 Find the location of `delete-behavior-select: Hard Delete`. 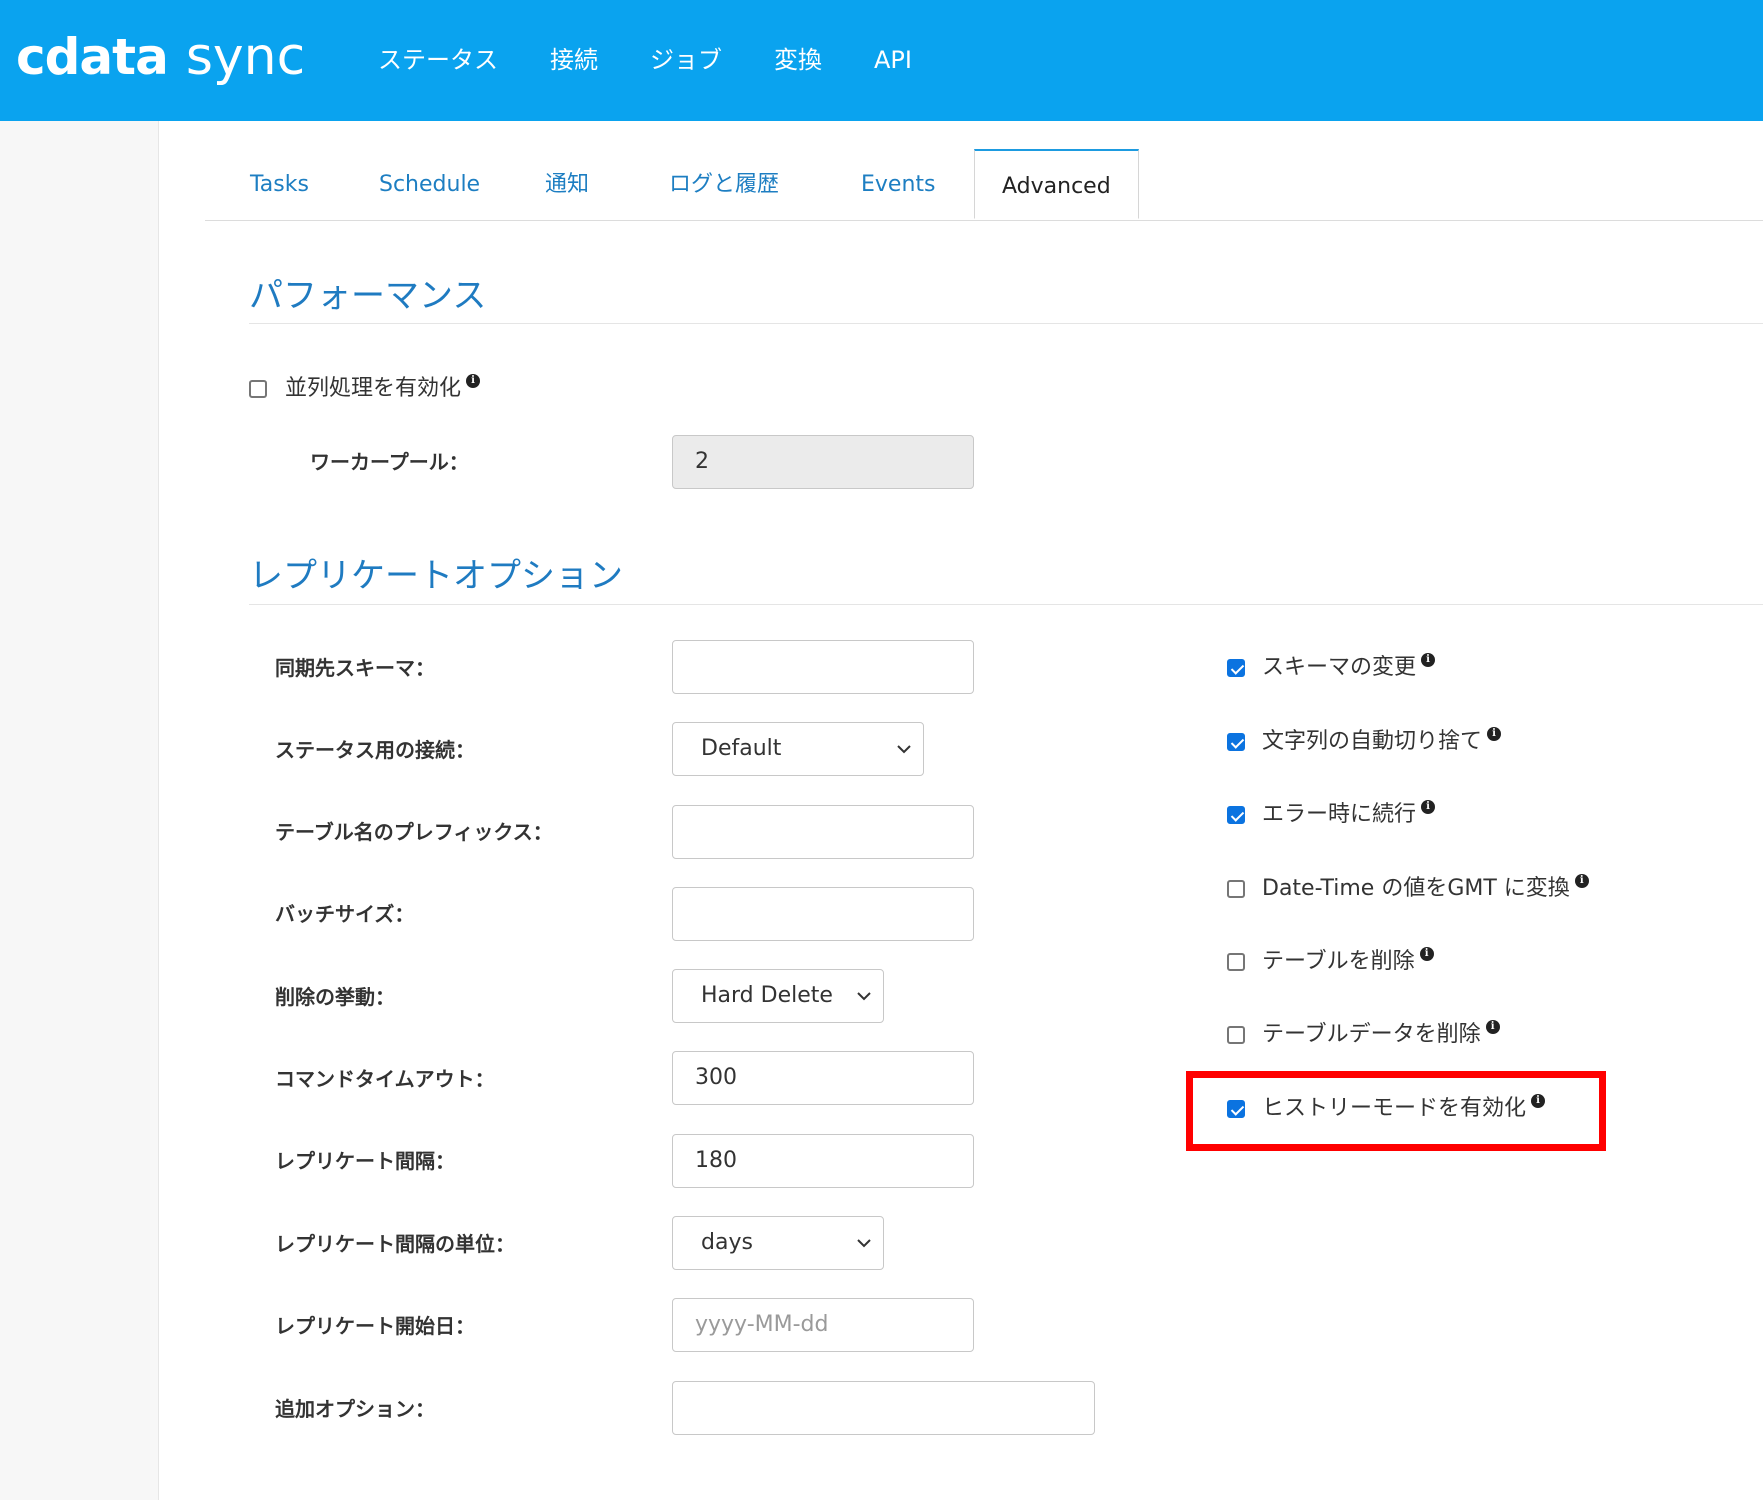

delete-behavior-select: Hard Delete is located at coordinates (778, 996).